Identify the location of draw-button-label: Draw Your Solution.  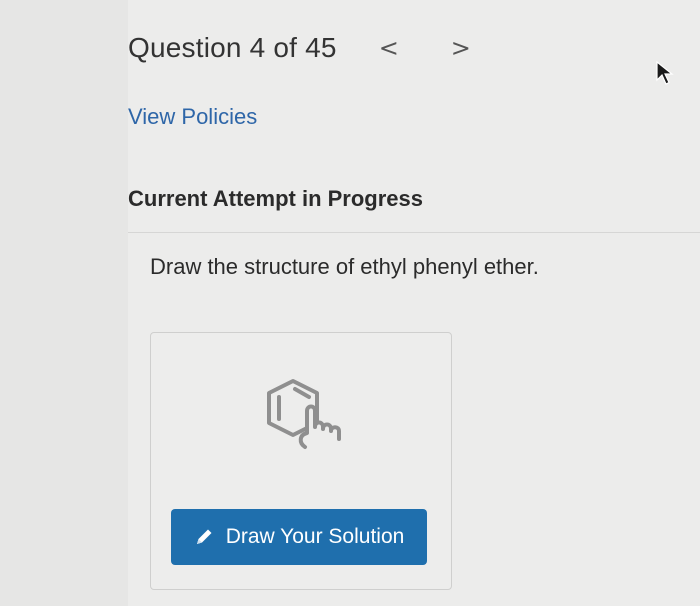
(315, 536).